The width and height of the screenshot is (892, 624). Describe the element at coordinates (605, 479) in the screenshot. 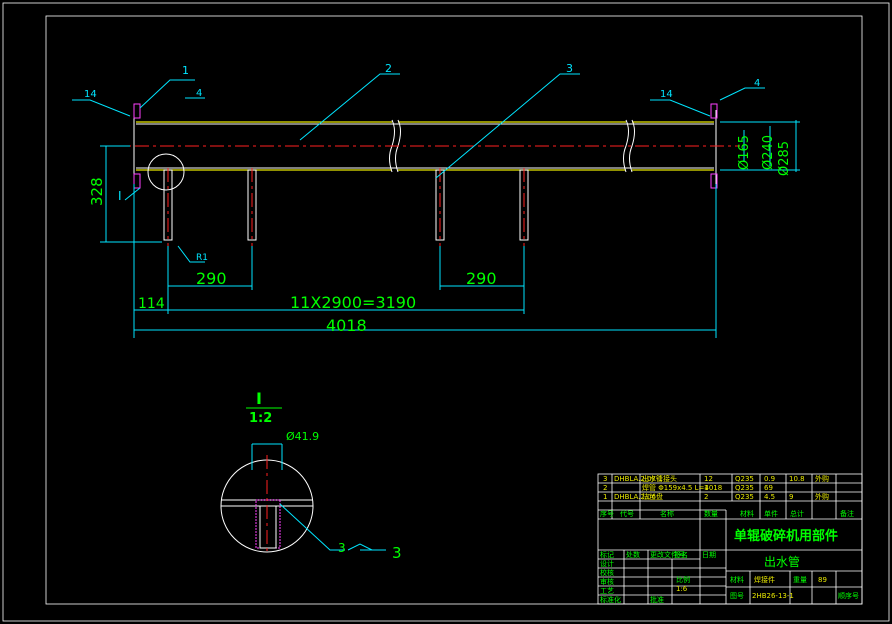

I see `svg-text: 3` at that location.